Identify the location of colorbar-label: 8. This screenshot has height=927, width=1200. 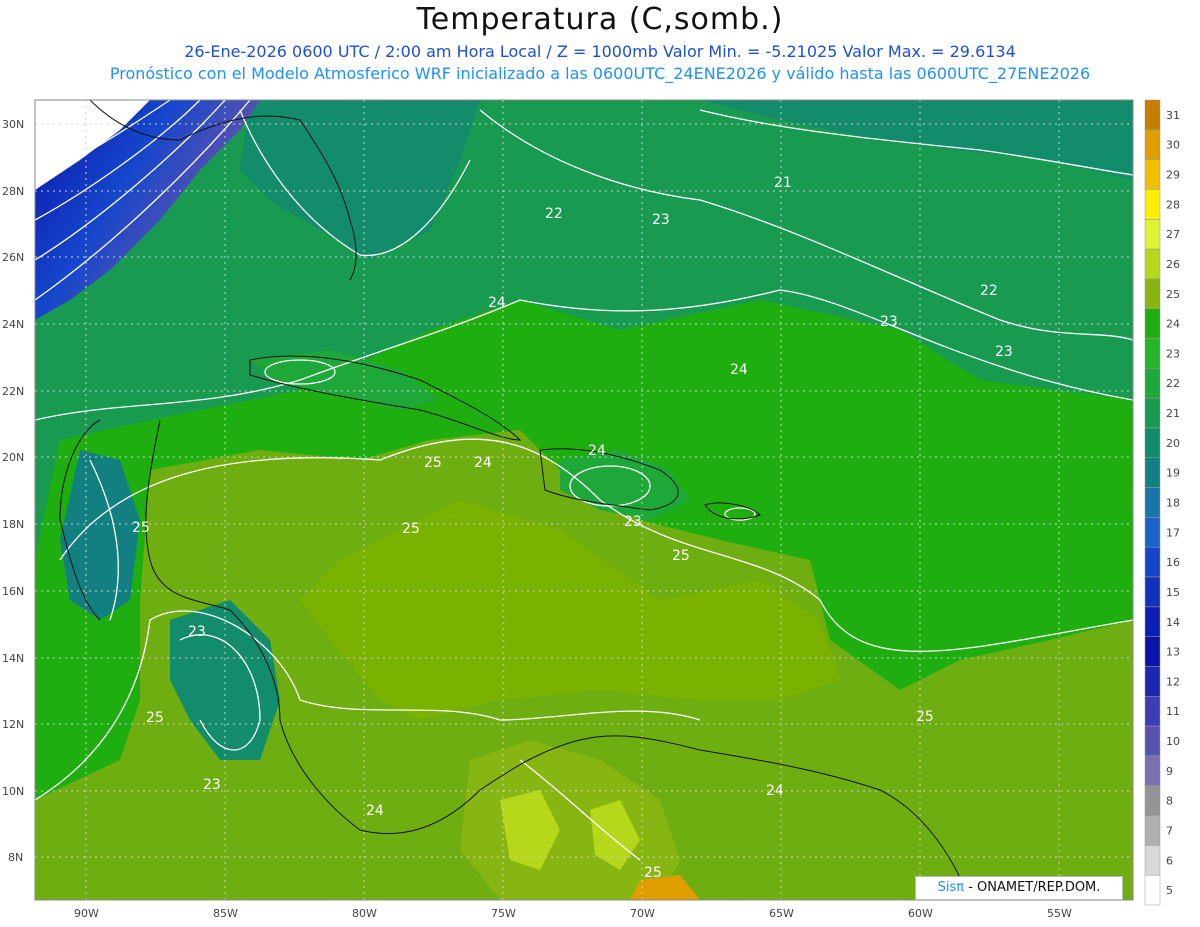
(1169, 801).